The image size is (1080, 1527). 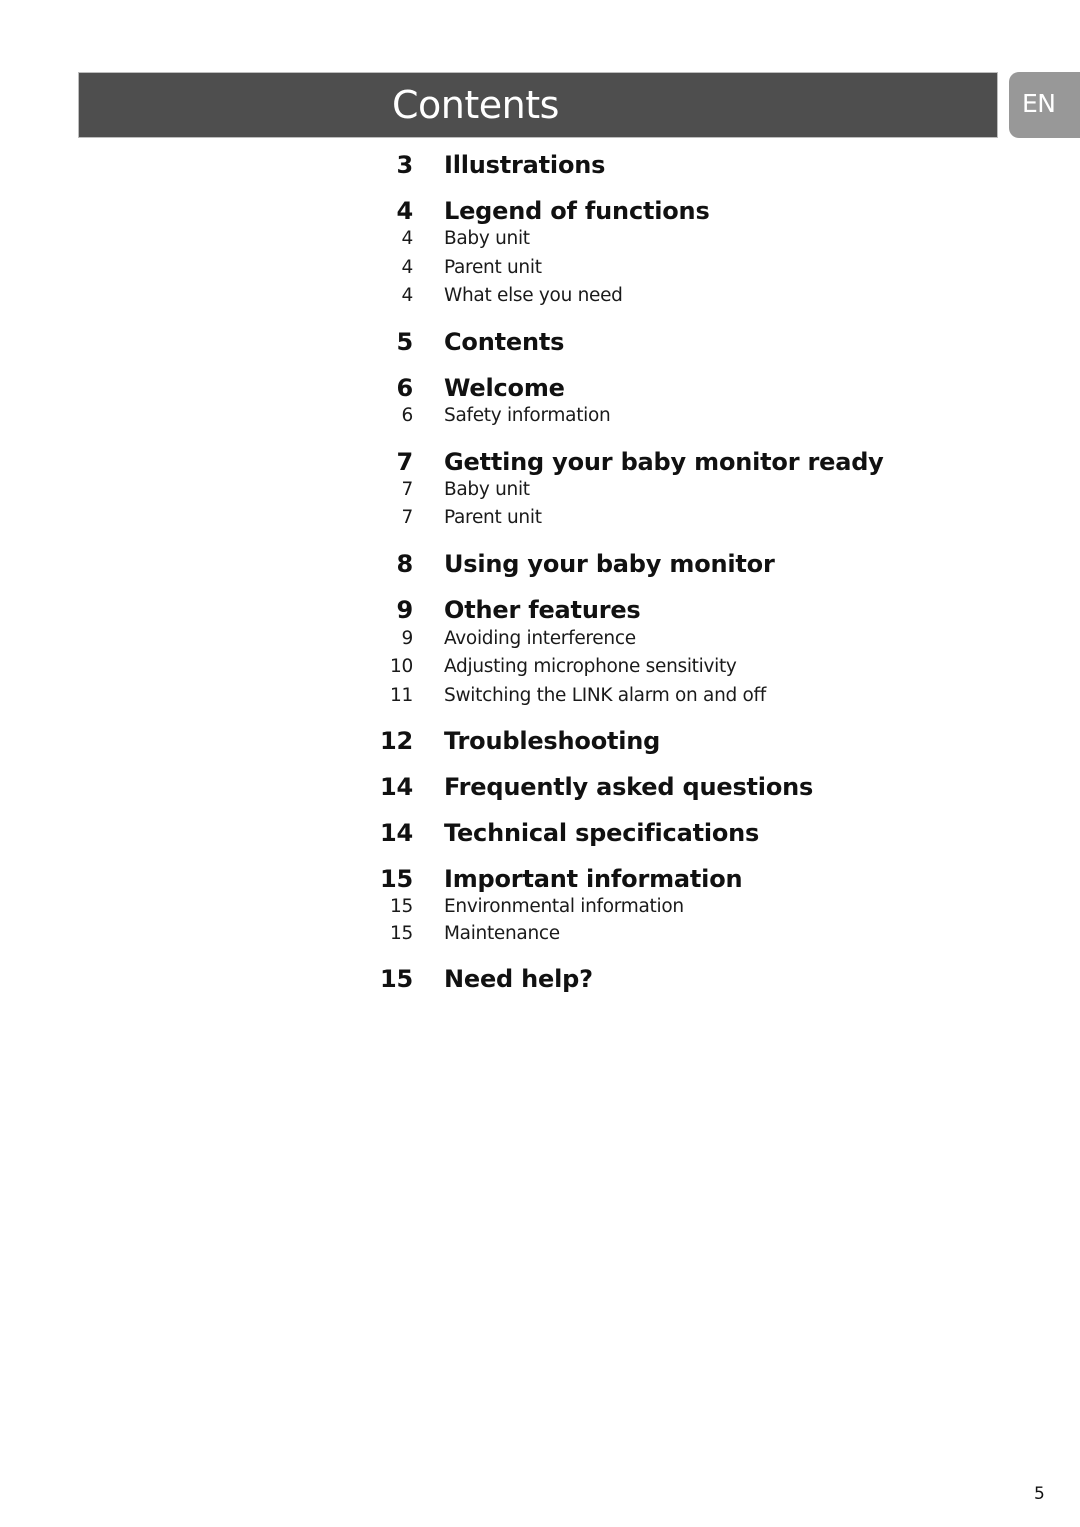 What do you see at coordinates (533, 295) in the screenshot?
I see `toc-label: What else you need` at bounding box center [533, 295].